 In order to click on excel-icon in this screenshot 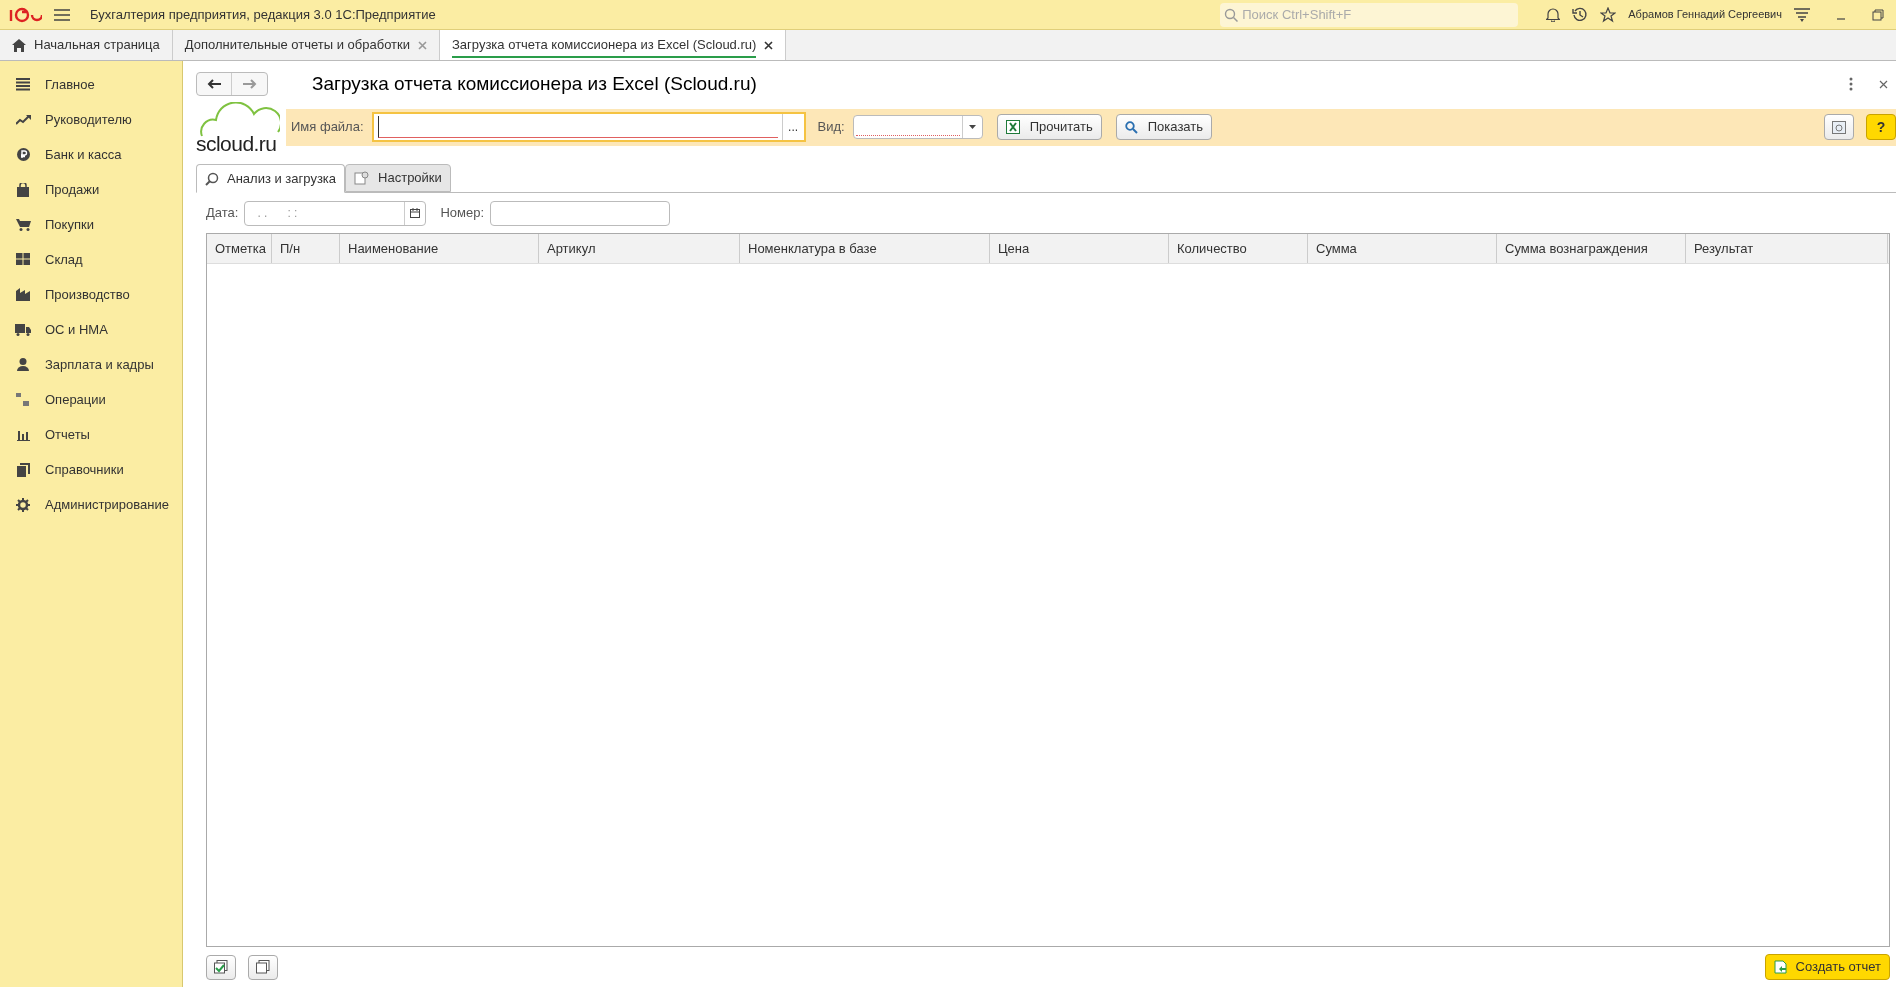, I will do `click(1012, 127)`.